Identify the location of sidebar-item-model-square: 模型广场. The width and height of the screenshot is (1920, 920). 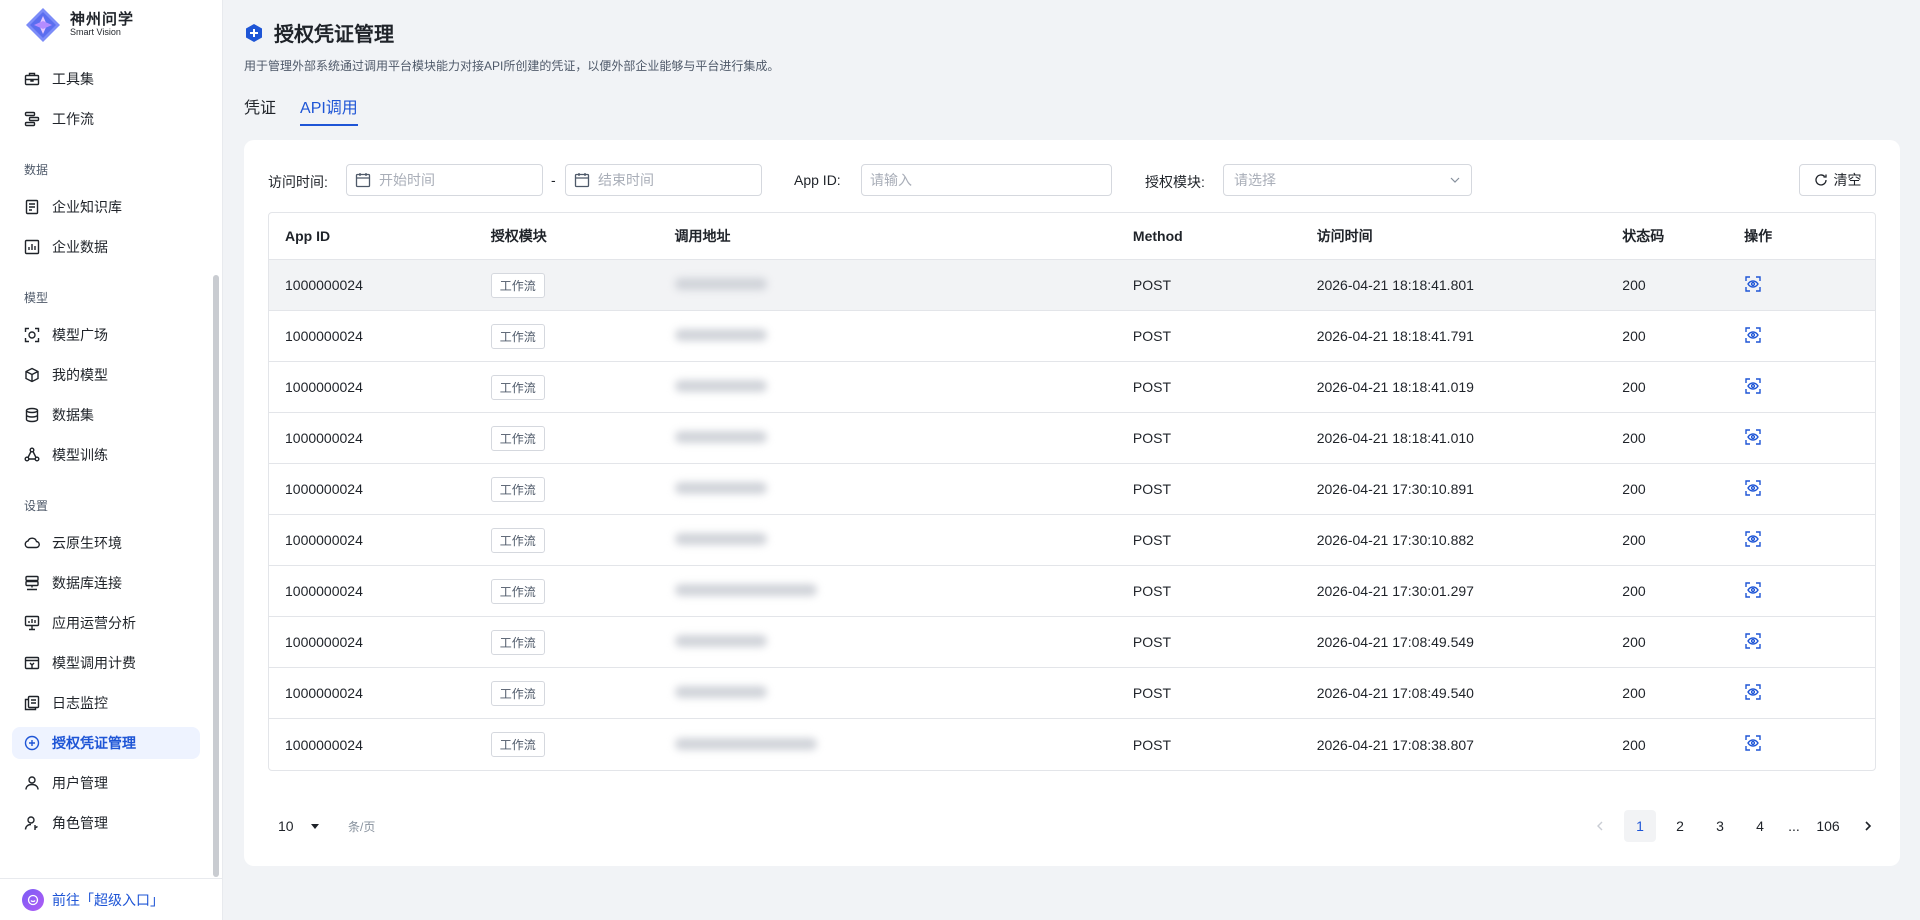
(106, 335).